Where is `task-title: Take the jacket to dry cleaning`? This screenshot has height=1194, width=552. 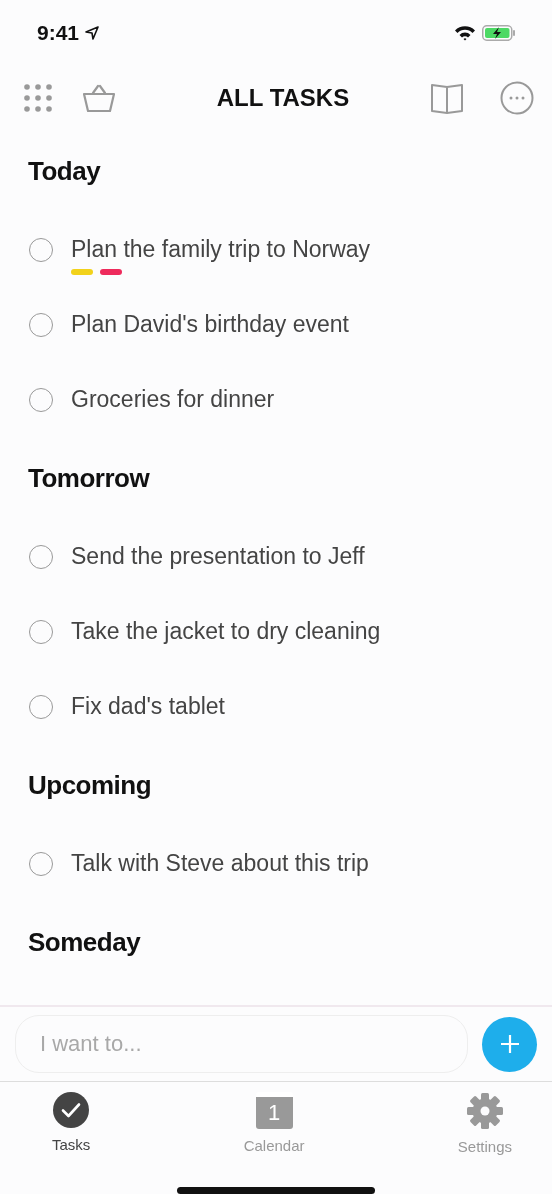 task-title: Take the jacket to dry cleaning is located at coordinates (226, 631).